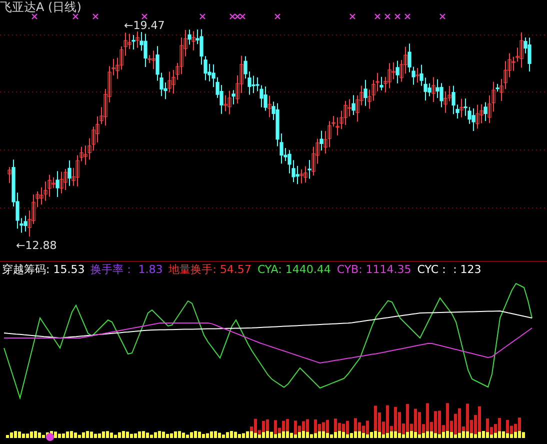  What do you see at coordinates (50, 437) in the screenshot?
I see `signal-dot` at bounding box center [50, 437].